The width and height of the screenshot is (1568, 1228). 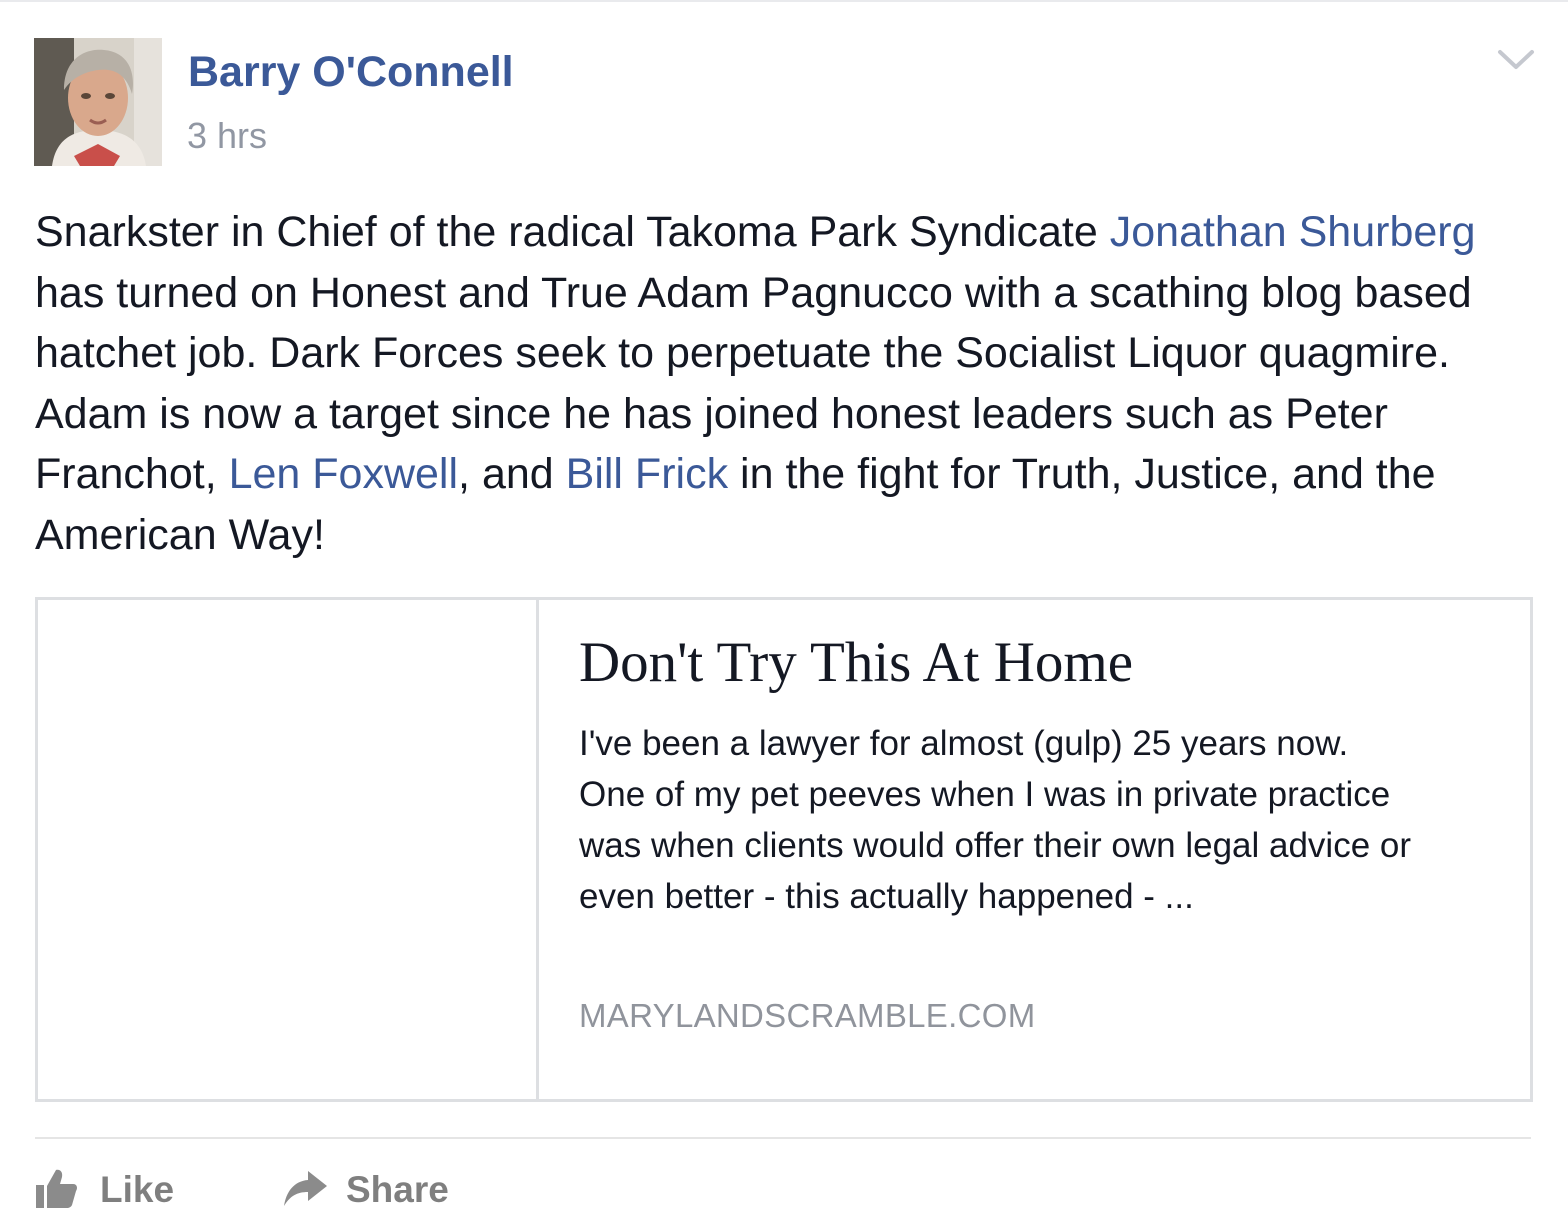 What do you see at coordinates (397, 1189) in the screenshot?
I see `share-label: Share` at bounding box center [397, 1189].